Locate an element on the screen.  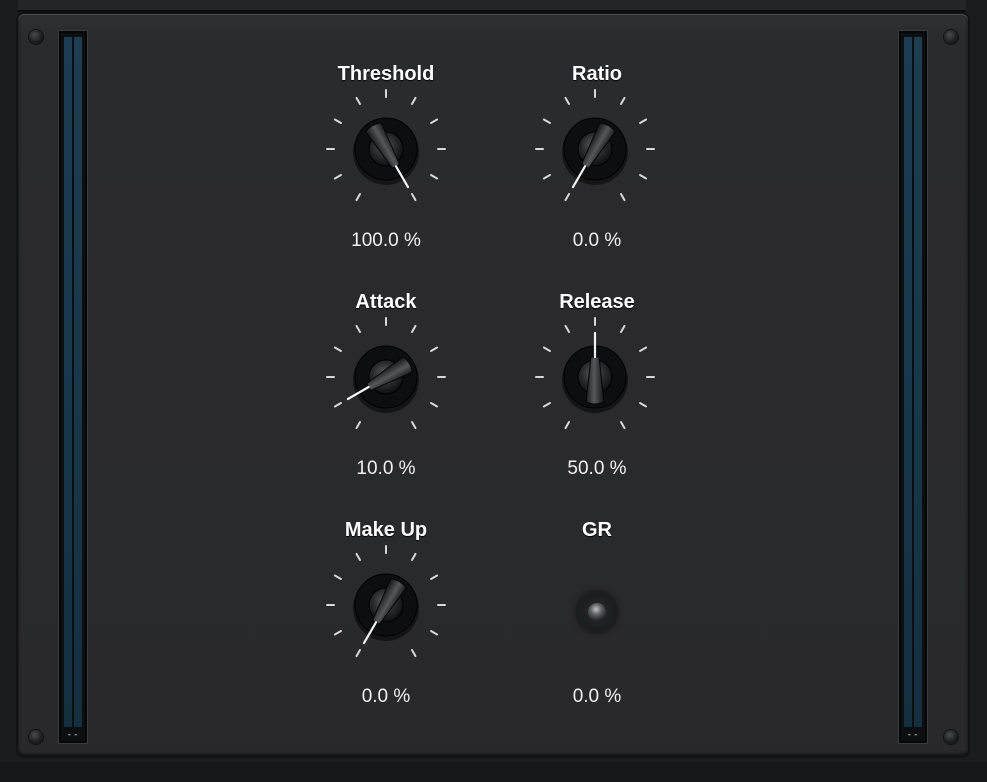
makeup-label: Make Up is located at coordinates (386, 530).